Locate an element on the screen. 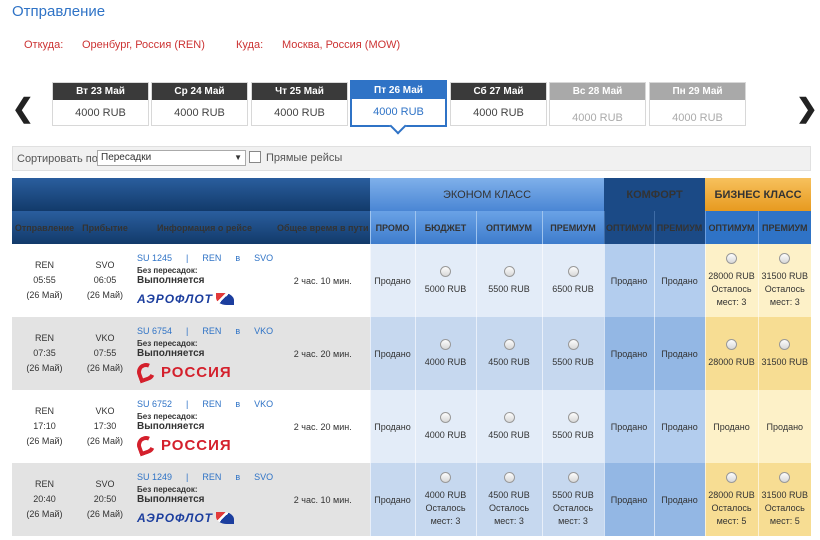 This screenshot has height=540, width=820. date-tab-label: Вс 28 Май is located at coordinates (597, 91).